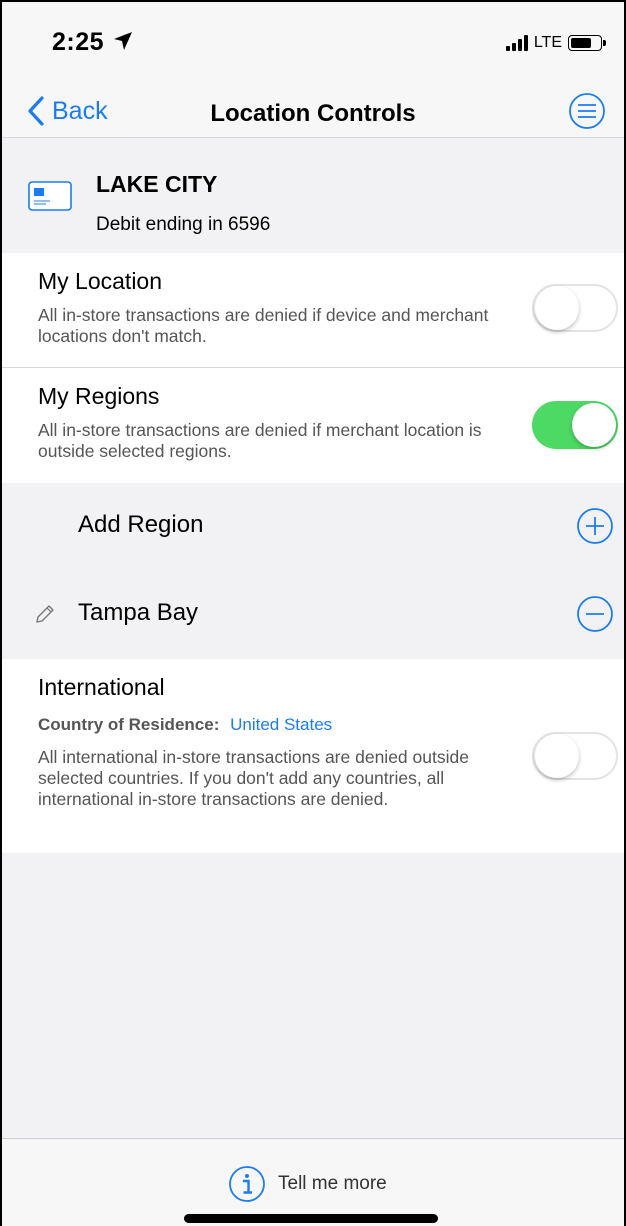 The height and width of the screenshot is (1226, 626). What do you see at coordinates (575, 756) in the screenshot?
I see `international-toggle` at bounding box center [575, 756].